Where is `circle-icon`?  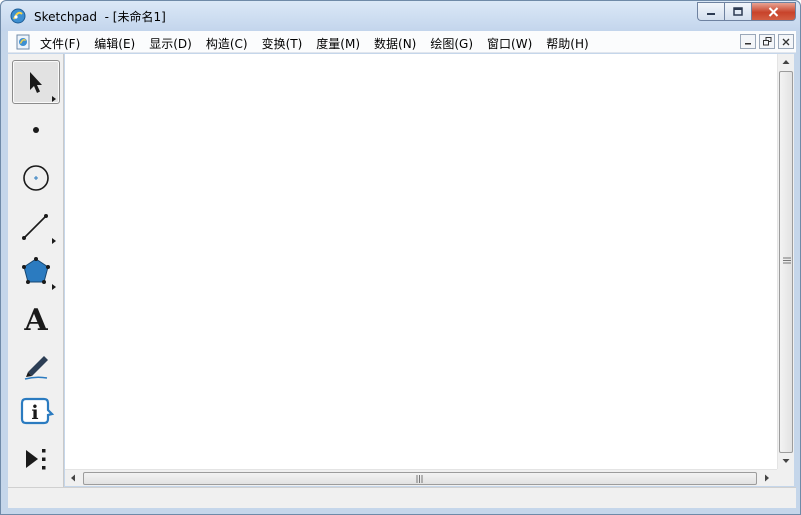
circle-icon is located at coordinates (36, 178).